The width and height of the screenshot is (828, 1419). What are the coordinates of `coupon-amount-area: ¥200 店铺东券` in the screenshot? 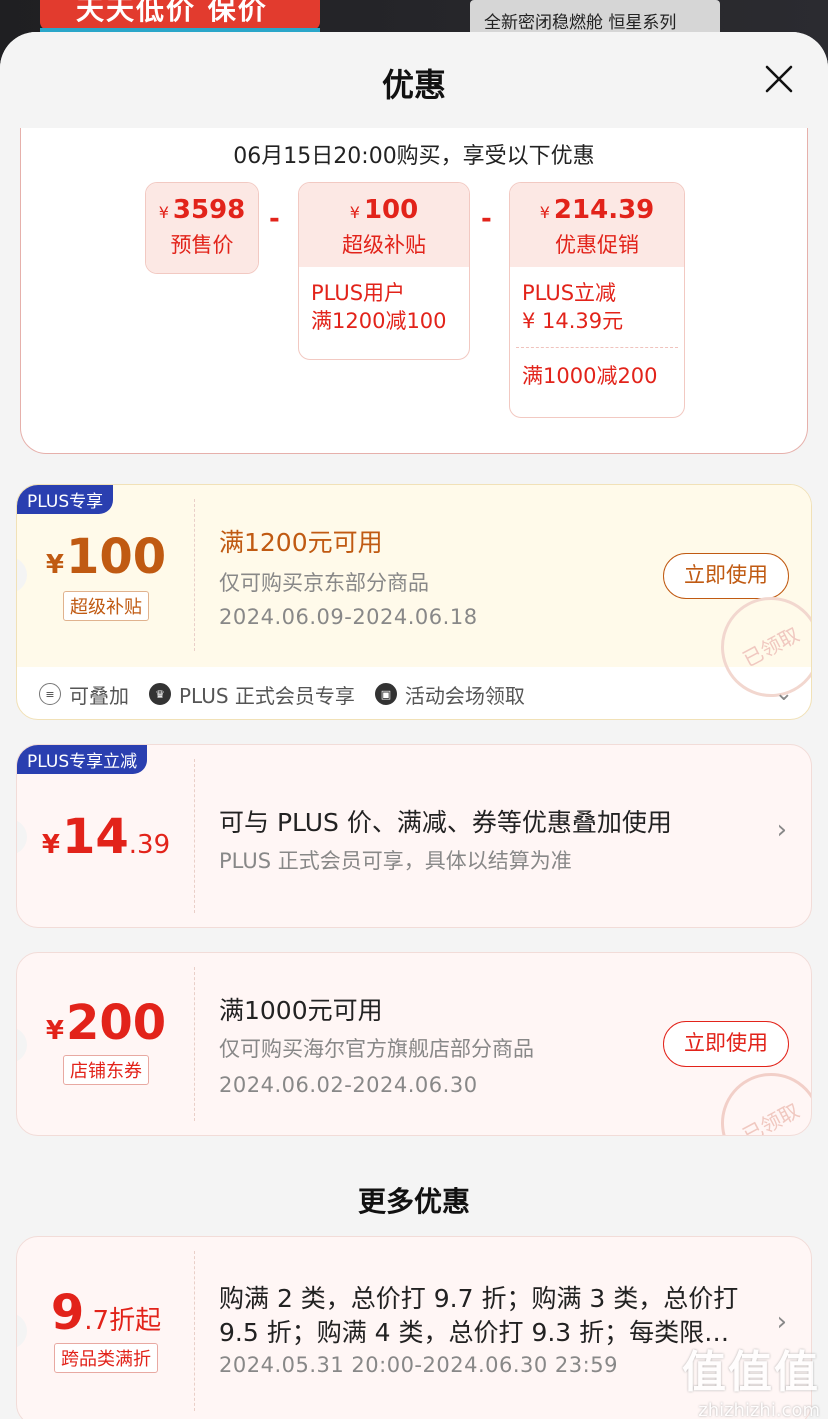 It's located at (106, 1040).